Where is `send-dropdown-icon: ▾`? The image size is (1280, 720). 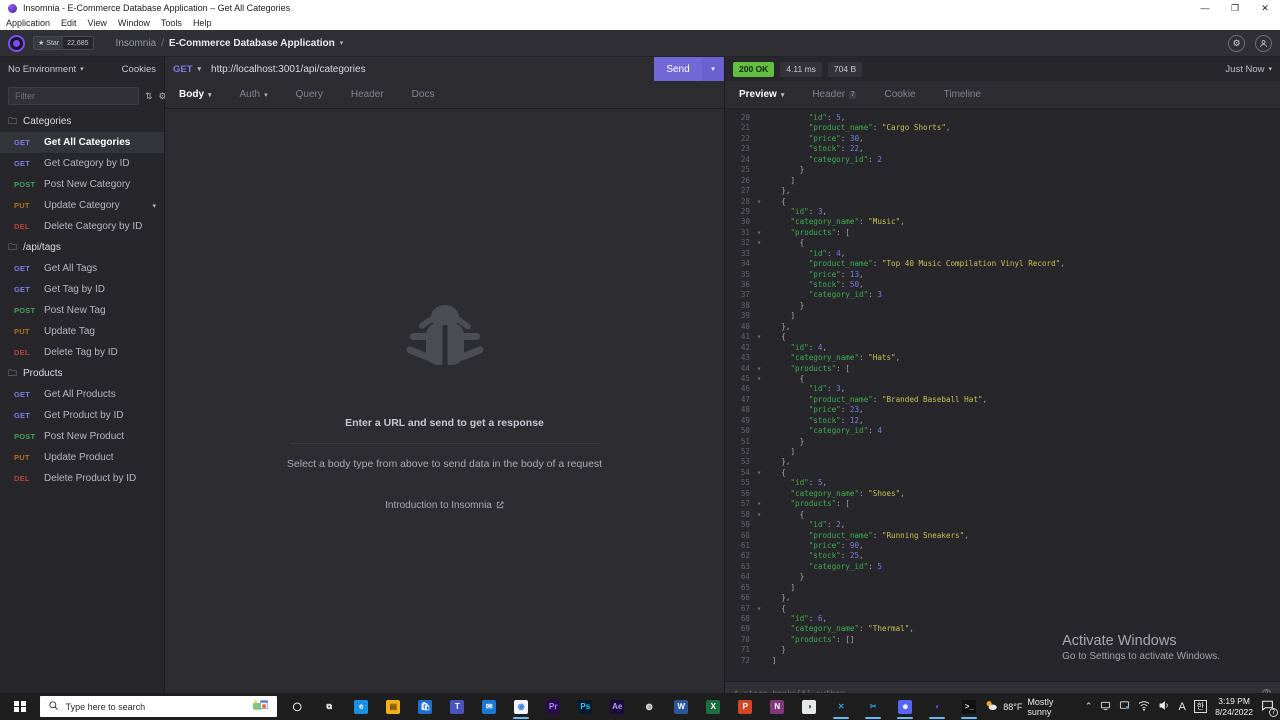
send-dropdown-icon: ▾ is located at coordinates (713, 69).